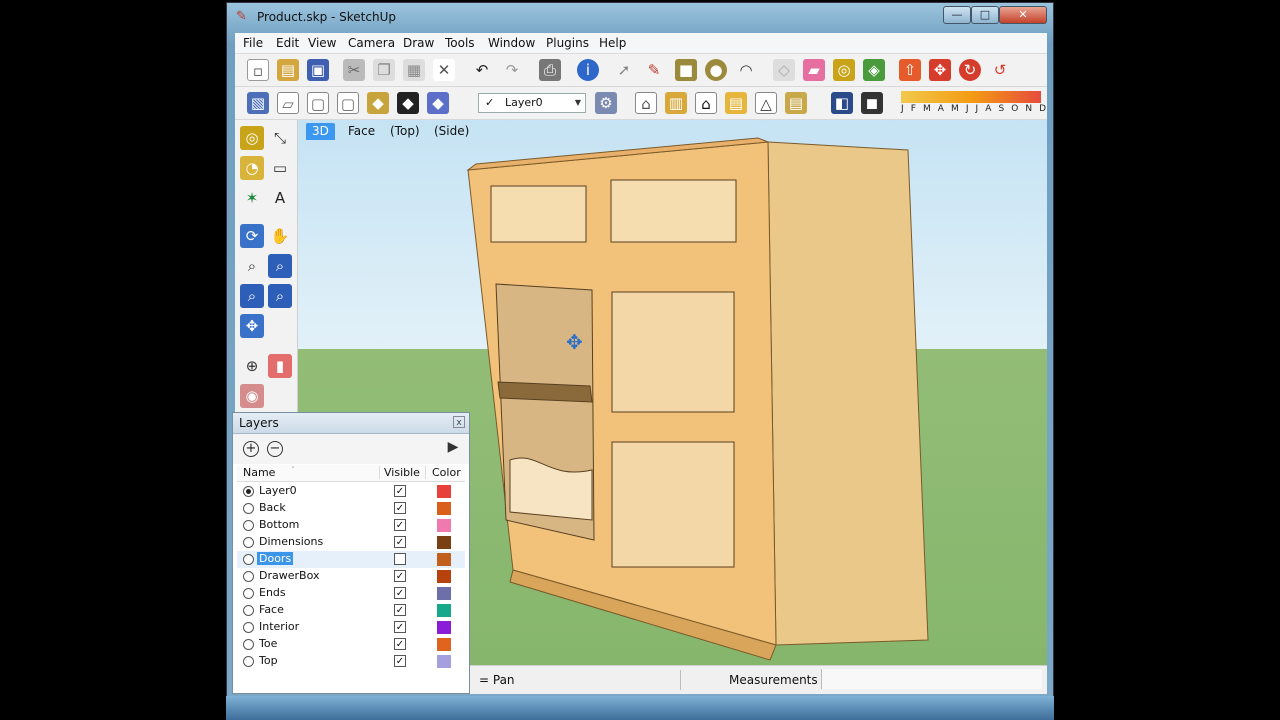  What do you see at coordinates (259, 472) in the screenshot?
I see `column-name: Name` at bounding box center [259, 472].